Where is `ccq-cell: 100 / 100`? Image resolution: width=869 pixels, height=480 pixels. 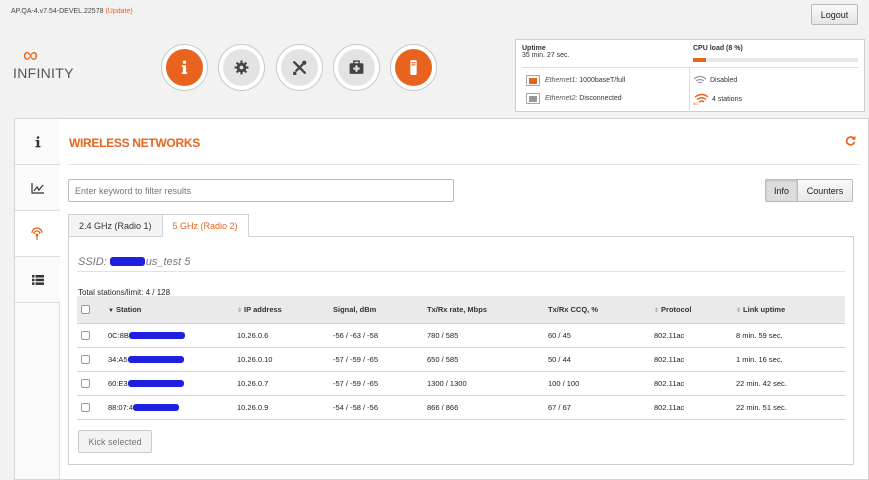 ccq-cell: 100 / 100 is located at coordinates (597, 382).